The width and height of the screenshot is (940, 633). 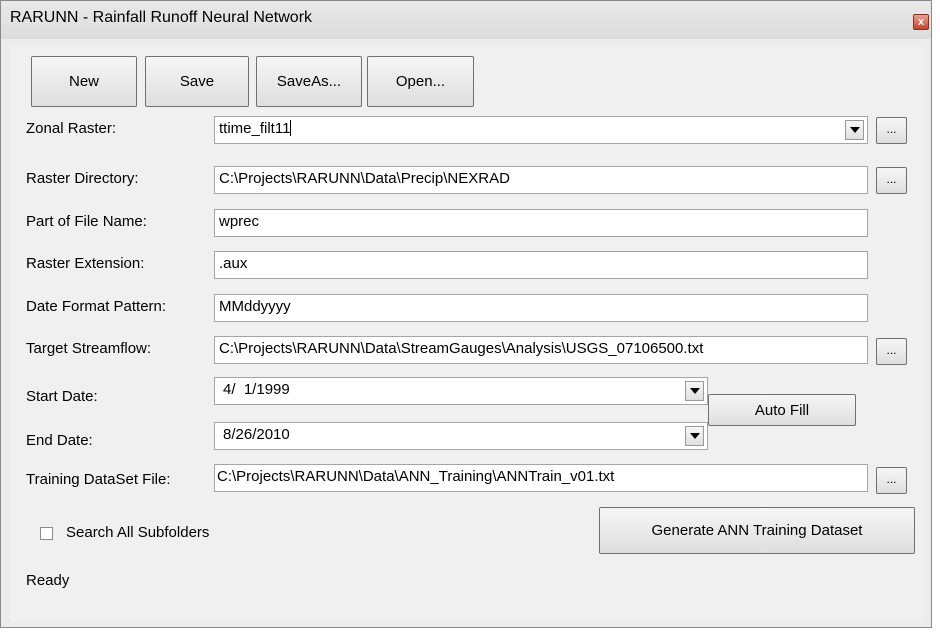 What do you see at coordinates (256, 434) in the screenshot?
I see `end-date-value: 8/26/2010` at bounding box center [256, 434].